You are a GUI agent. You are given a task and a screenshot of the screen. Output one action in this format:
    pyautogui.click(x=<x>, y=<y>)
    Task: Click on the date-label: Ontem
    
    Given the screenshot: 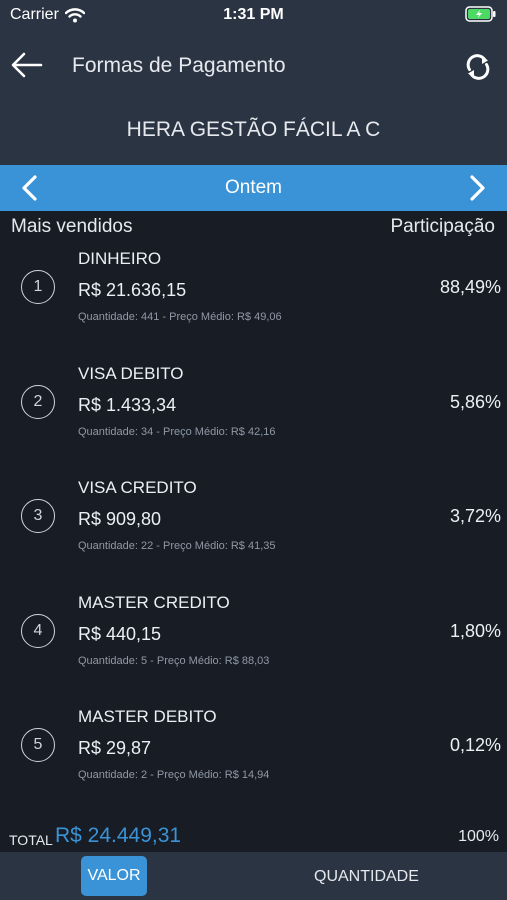 What is the action you would take?
    pyautogui.click(x=253, y=187)
    